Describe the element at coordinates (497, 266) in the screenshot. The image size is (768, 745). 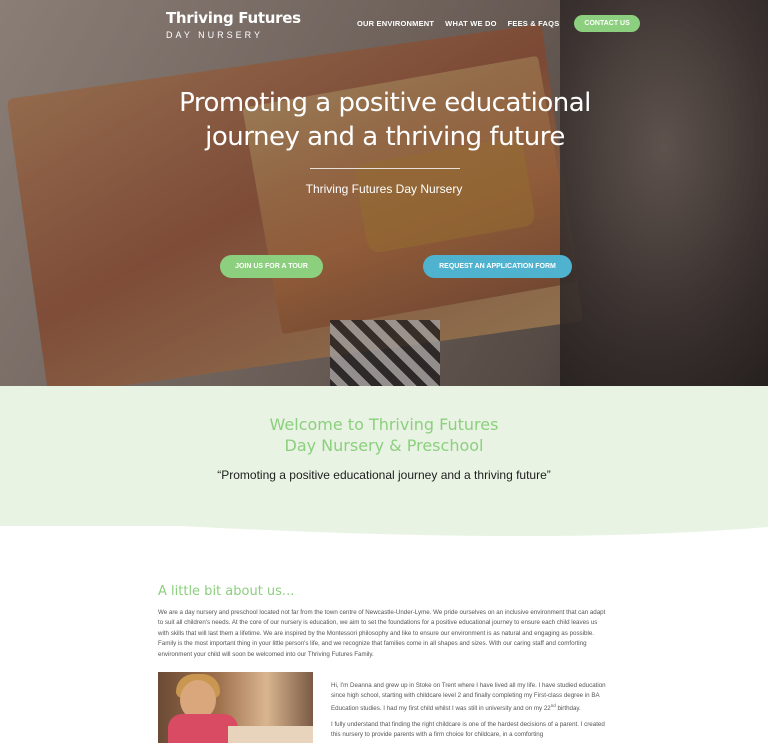
I see `request-application-button: REQUEST AN APPLICATION FORM` at that location.